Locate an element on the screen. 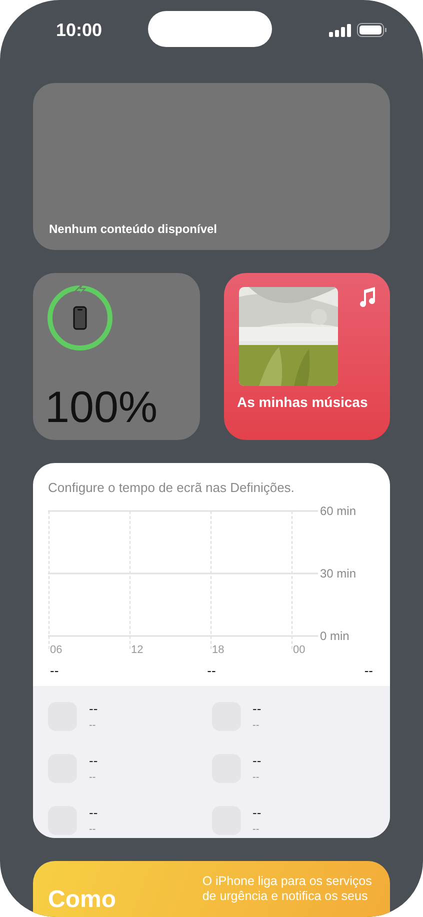  battery-widget: 100% is located at coordinates (116, 356).